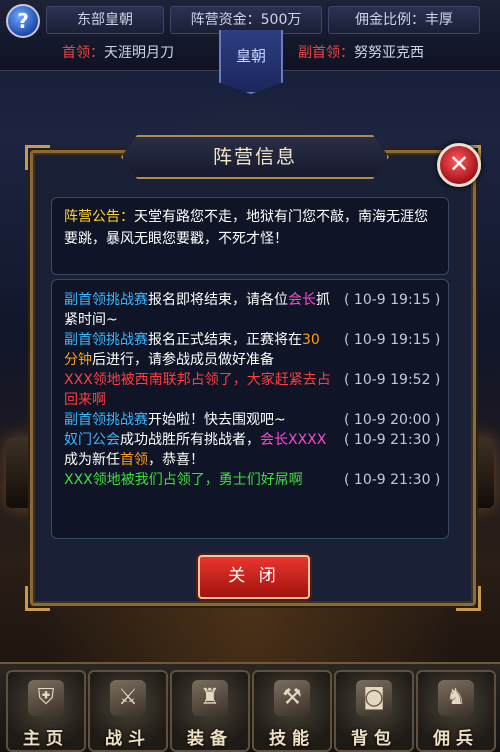  What do you see at coordinates (134, 460) in the screenshot?
I see `log-message-part: 首领` at bounding box center [134, 460].